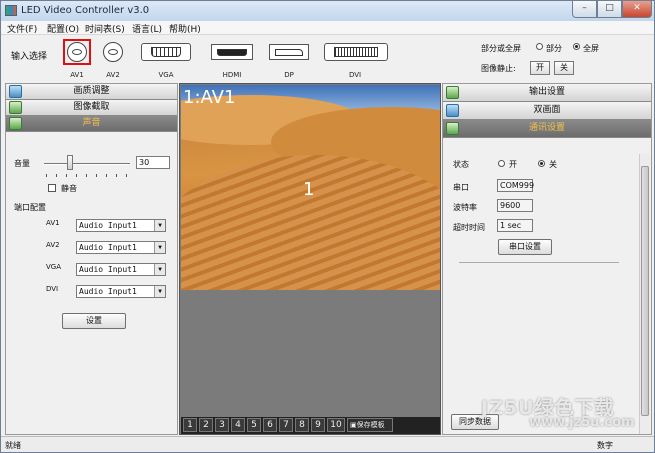 Image resolution: width=655 pixels, height=453 pixels. Describe the element at coordinates (121, 291) in the screenshot. I see `port-dvi-select: Audio Input1 ▼` at that location.